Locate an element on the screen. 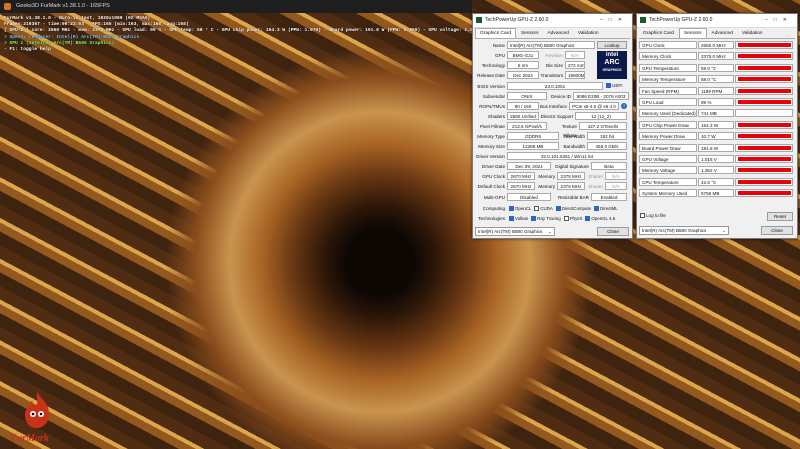 This screenshot has width=800, height=449. label-pixel-fillrate: Pixel Fillrate is located at coordinates (492, 126).